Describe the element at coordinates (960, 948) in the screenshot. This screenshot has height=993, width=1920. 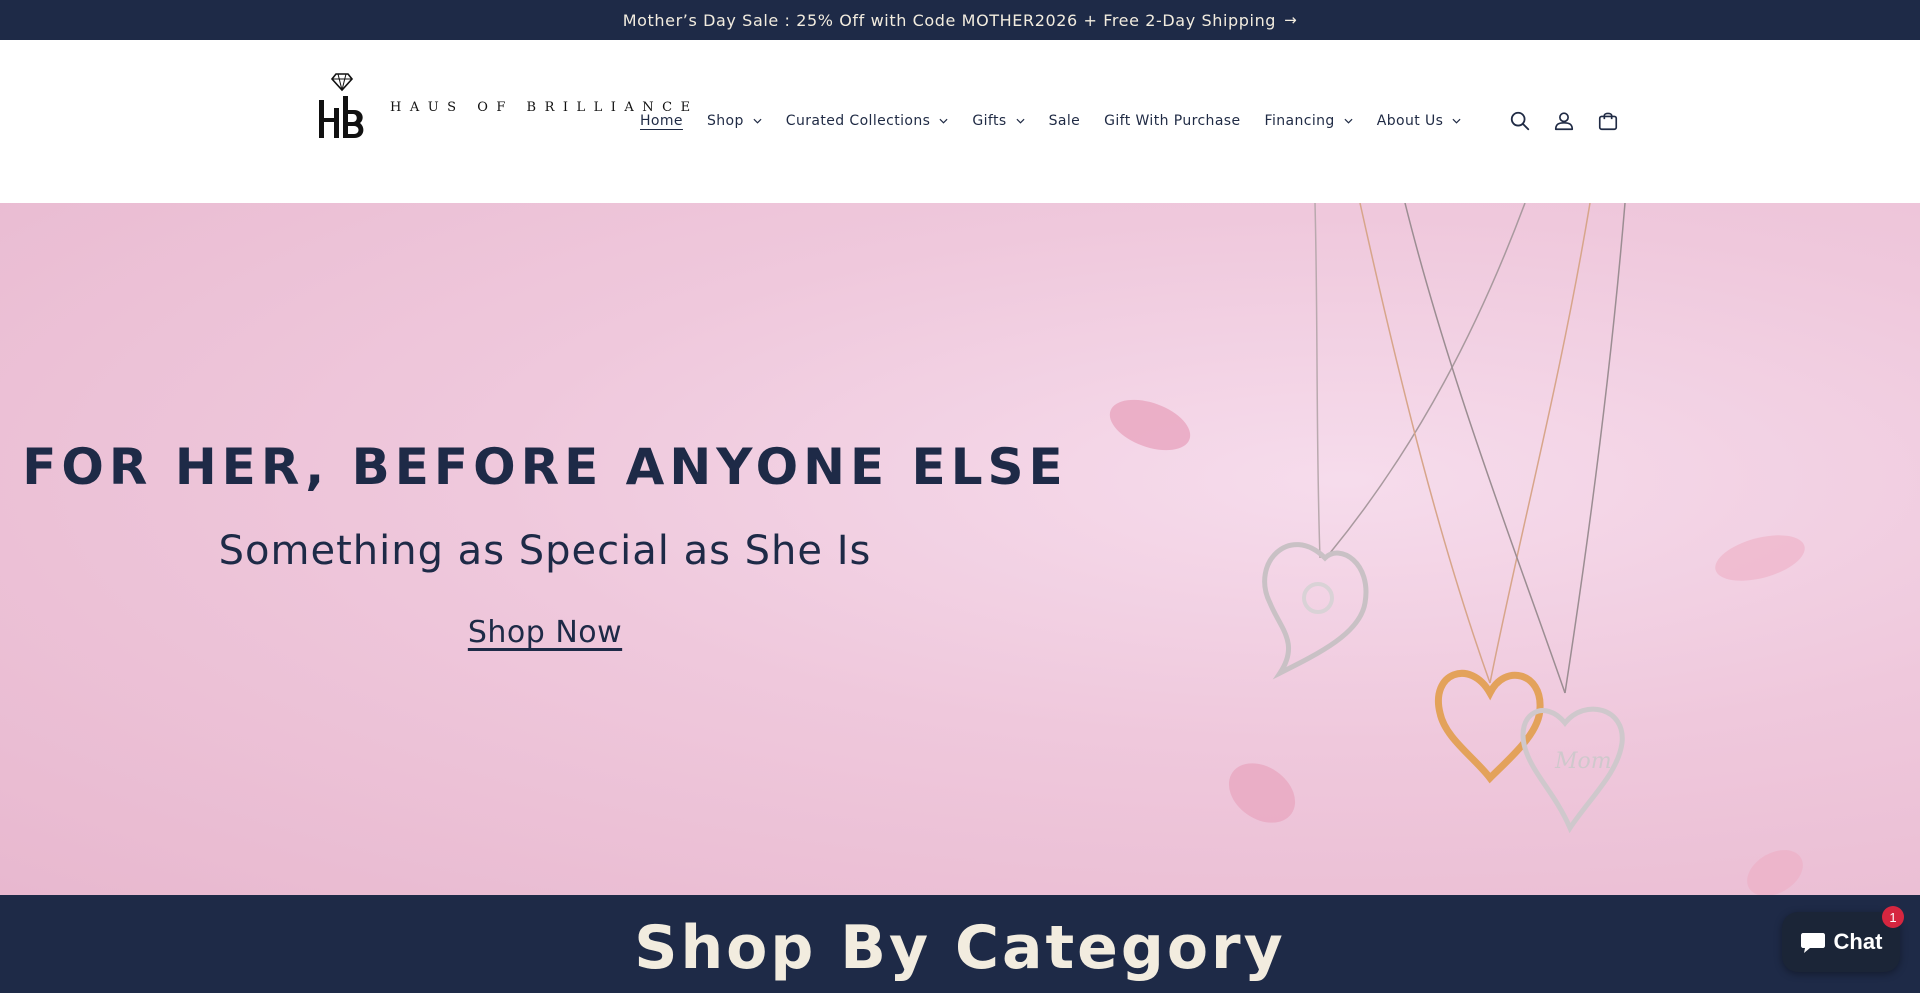
I see `section-title: Shop By Category` at that location.